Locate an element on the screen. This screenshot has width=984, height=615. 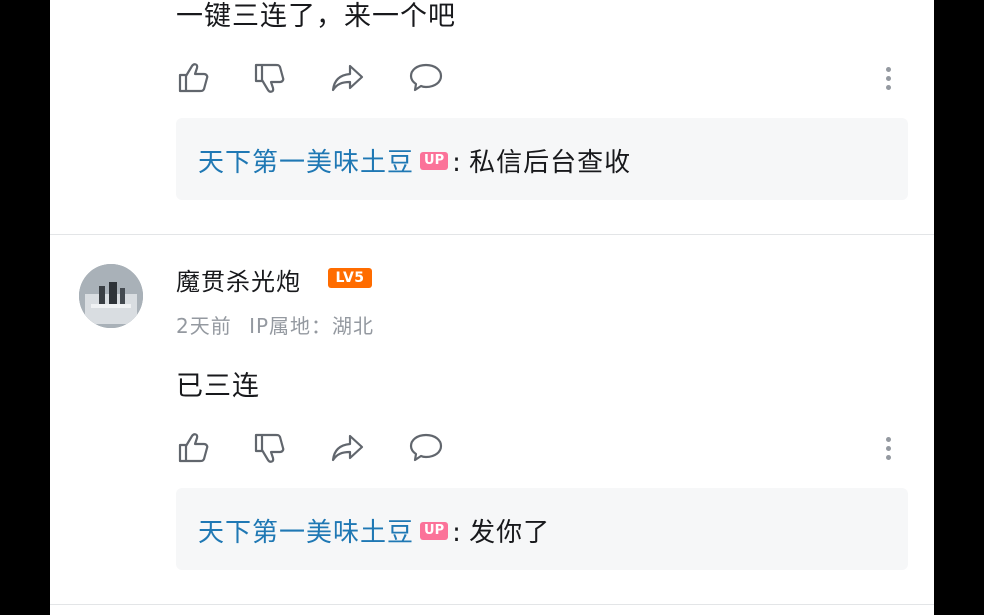
reply-preview: 天下第一美味土豆 UP: 私信后台查收 is located at coordinates (542, 159).